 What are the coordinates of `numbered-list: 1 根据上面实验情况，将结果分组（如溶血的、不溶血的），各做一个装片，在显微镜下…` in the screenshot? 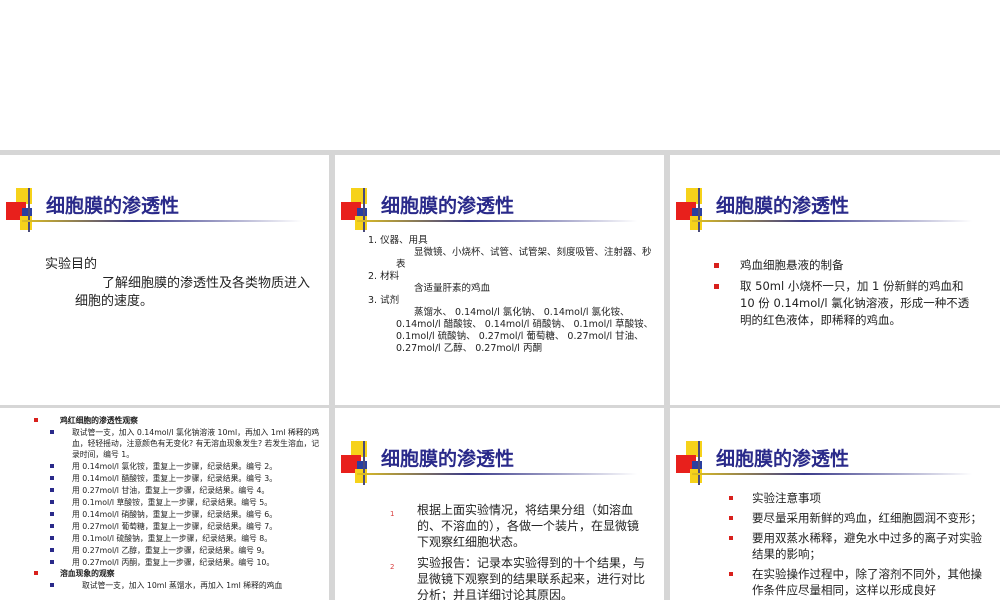 It's located at (520, 551).